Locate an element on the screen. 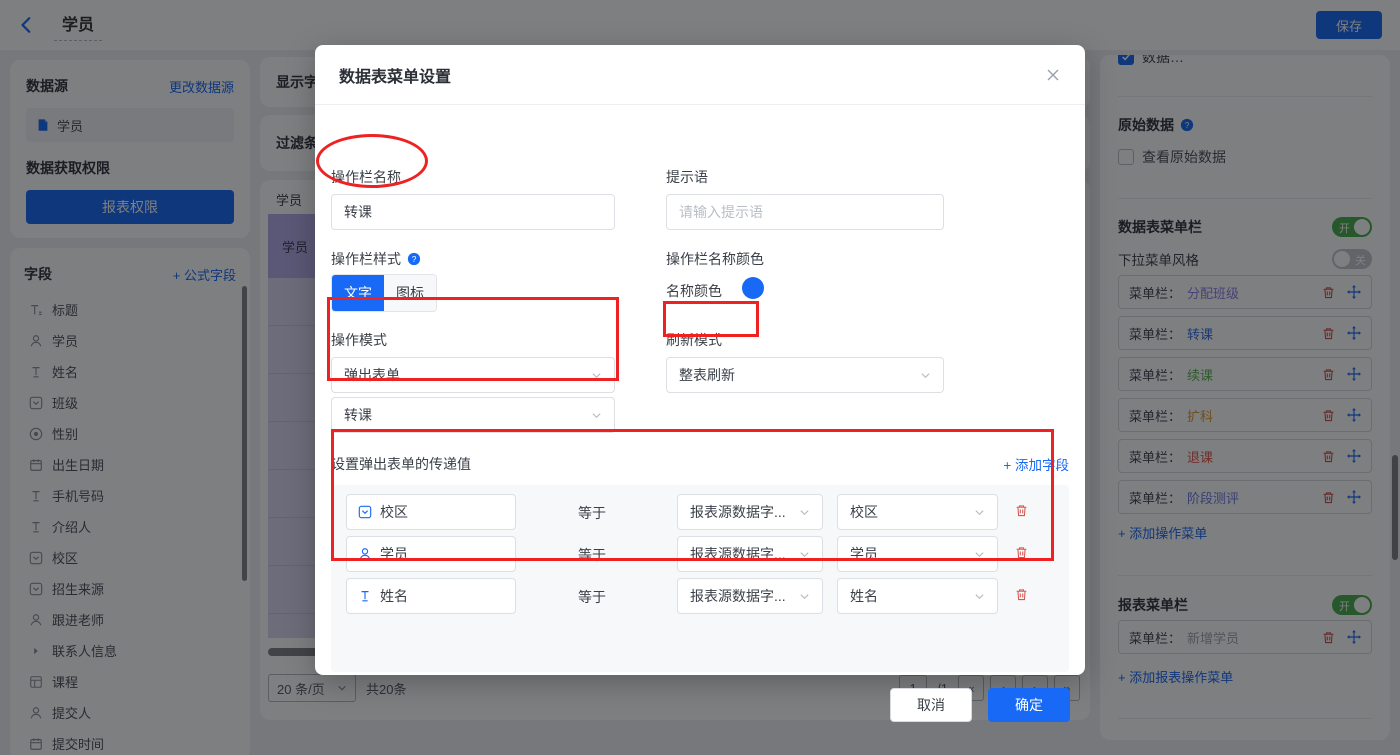  mode-select-value: 弹出表单 is located at coordinates (372, 375).